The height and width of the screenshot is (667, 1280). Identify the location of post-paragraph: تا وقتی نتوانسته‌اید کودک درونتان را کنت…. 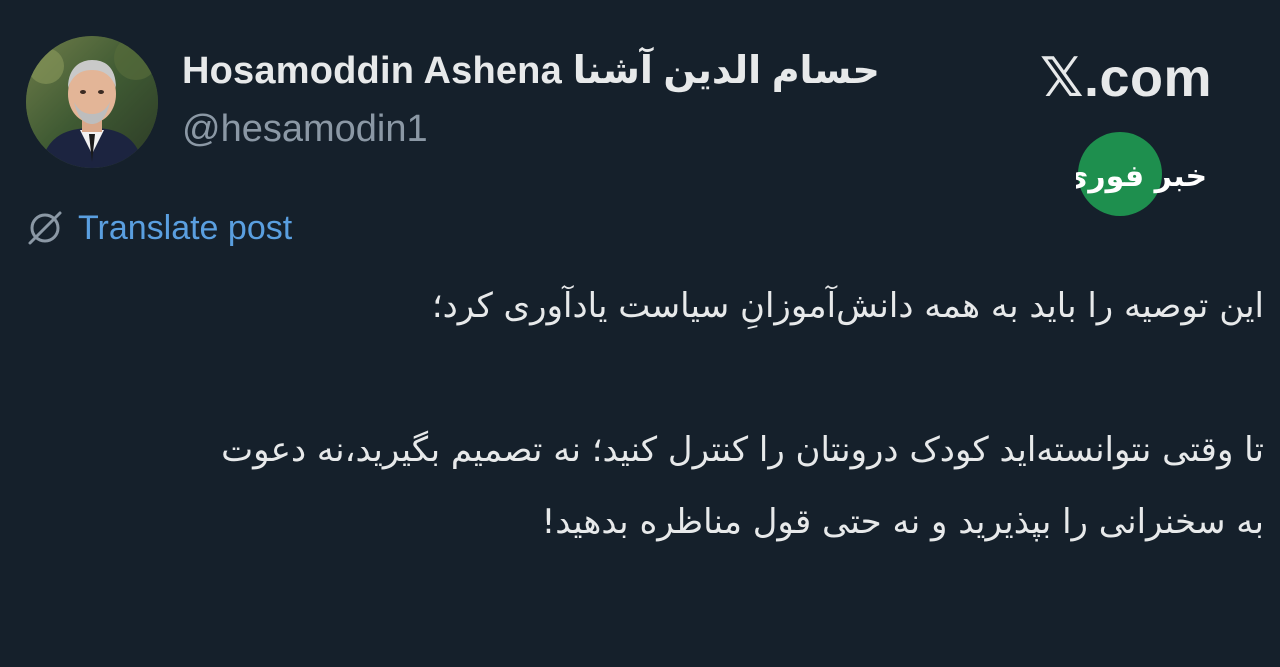
(742, 486).